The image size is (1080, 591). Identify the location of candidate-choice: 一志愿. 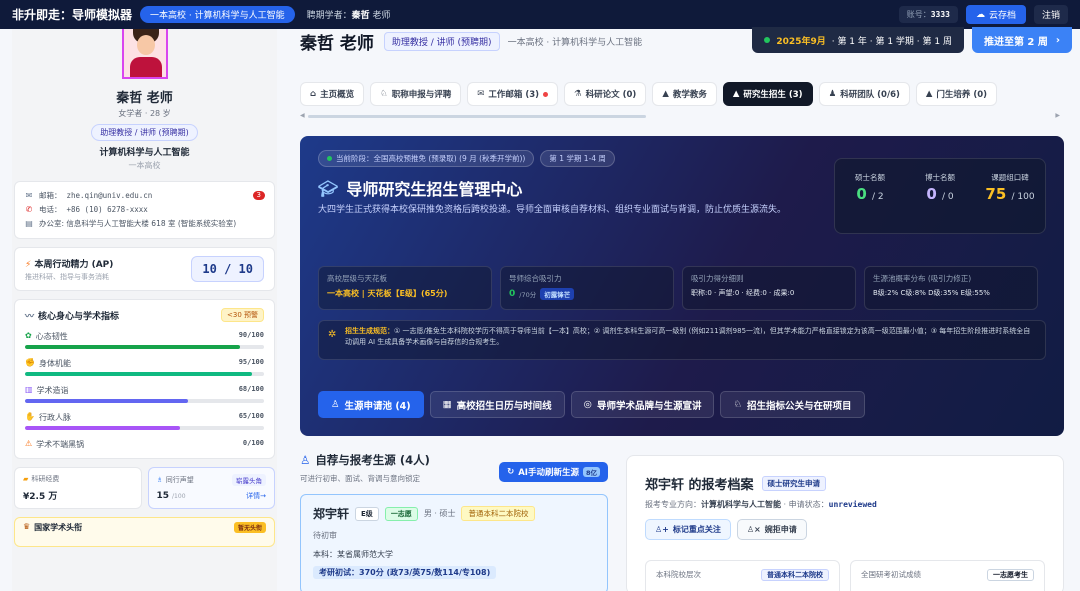
(401, 513).